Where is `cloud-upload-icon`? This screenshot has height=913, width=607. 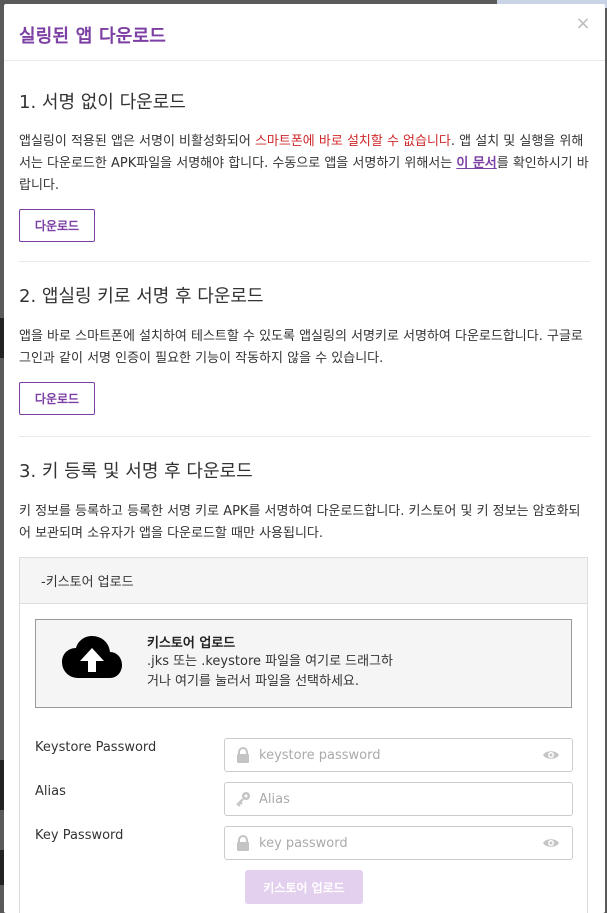 cloud-upload-icon is located at coordinates (92, 657).